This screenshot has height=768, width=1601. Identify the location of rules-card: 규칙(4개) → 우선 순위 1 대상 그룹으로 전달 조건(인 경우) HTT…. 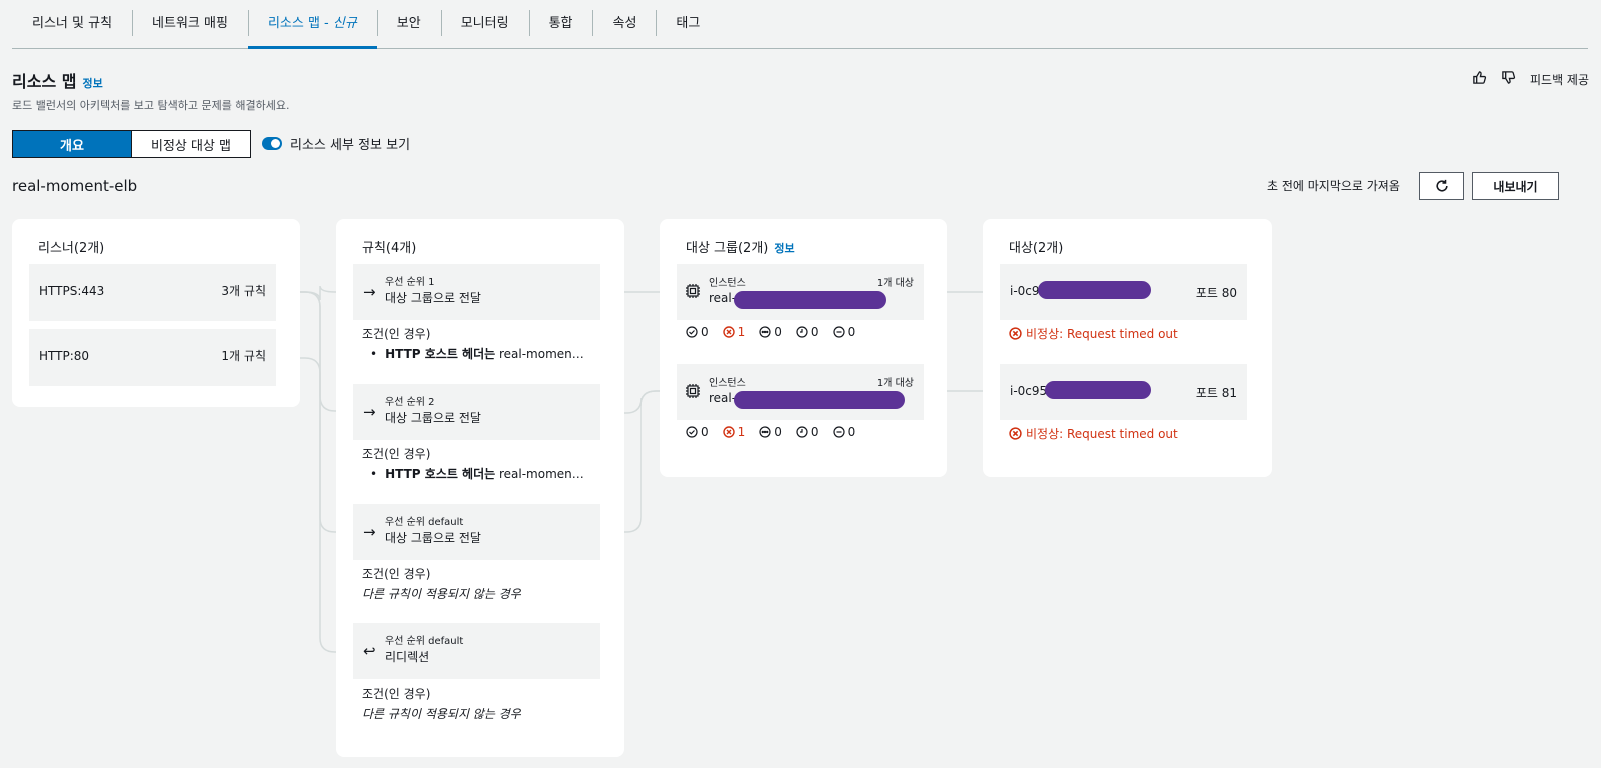
(480, 488).